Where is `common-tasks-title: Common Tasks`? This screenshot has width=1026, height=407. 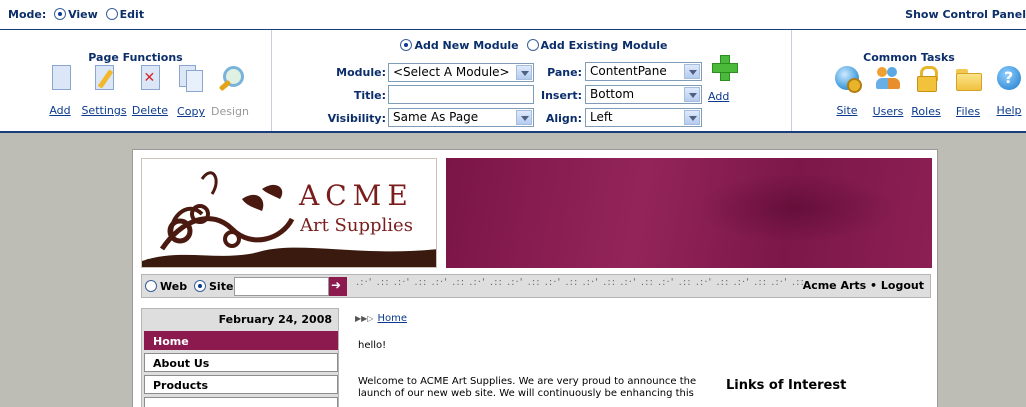
common-tasks-title: Common Tasks is located at coordinates (909, 57).